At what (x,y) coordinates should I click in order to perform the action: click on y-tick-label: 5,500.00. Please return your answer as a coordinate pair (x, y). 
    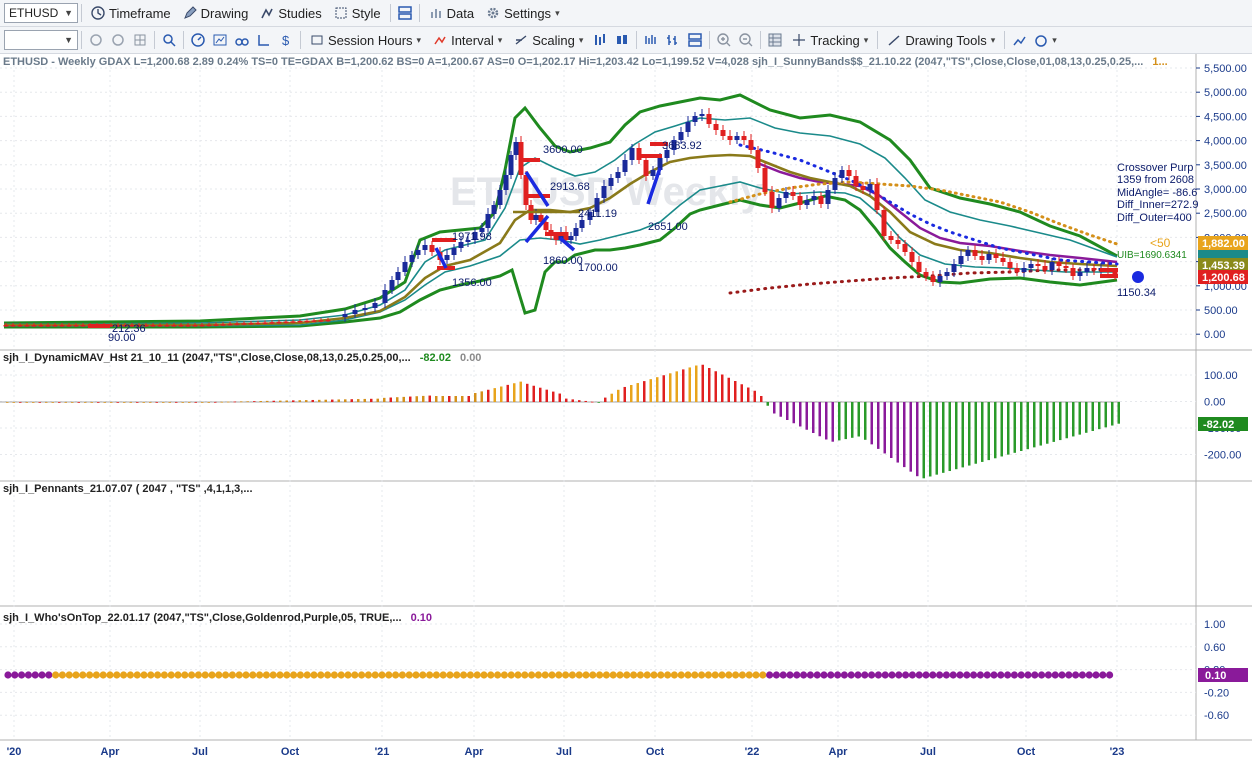
    Looking at the image, I should click on (1225, 69).